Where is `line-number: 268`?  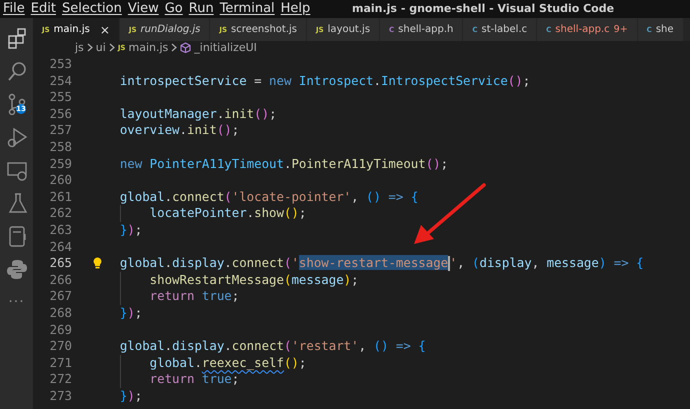
line-number: 268 is located at coordinates (60, 313).